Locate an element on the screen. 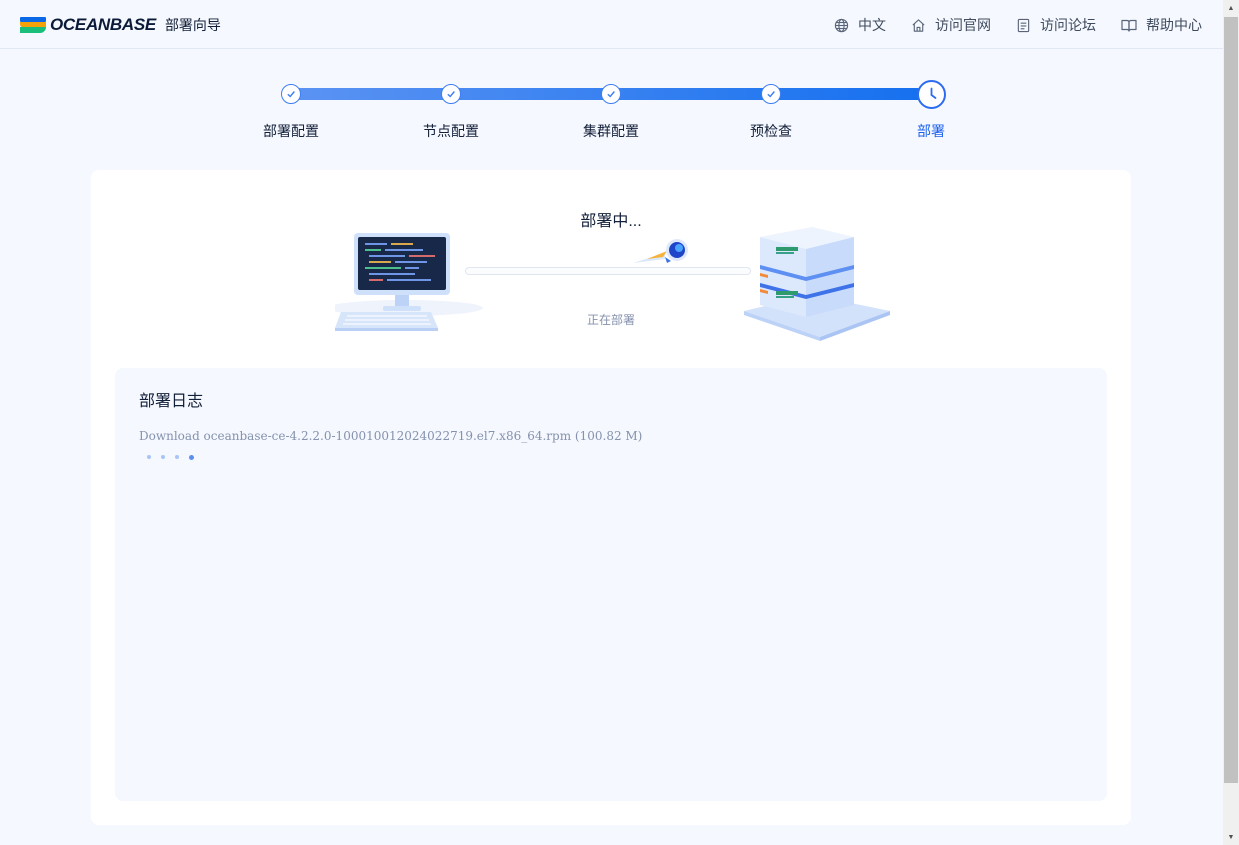 The width and height of the screenshot is (1239, 845). app-title: 部署向导 is located at coordinates (192, 25).